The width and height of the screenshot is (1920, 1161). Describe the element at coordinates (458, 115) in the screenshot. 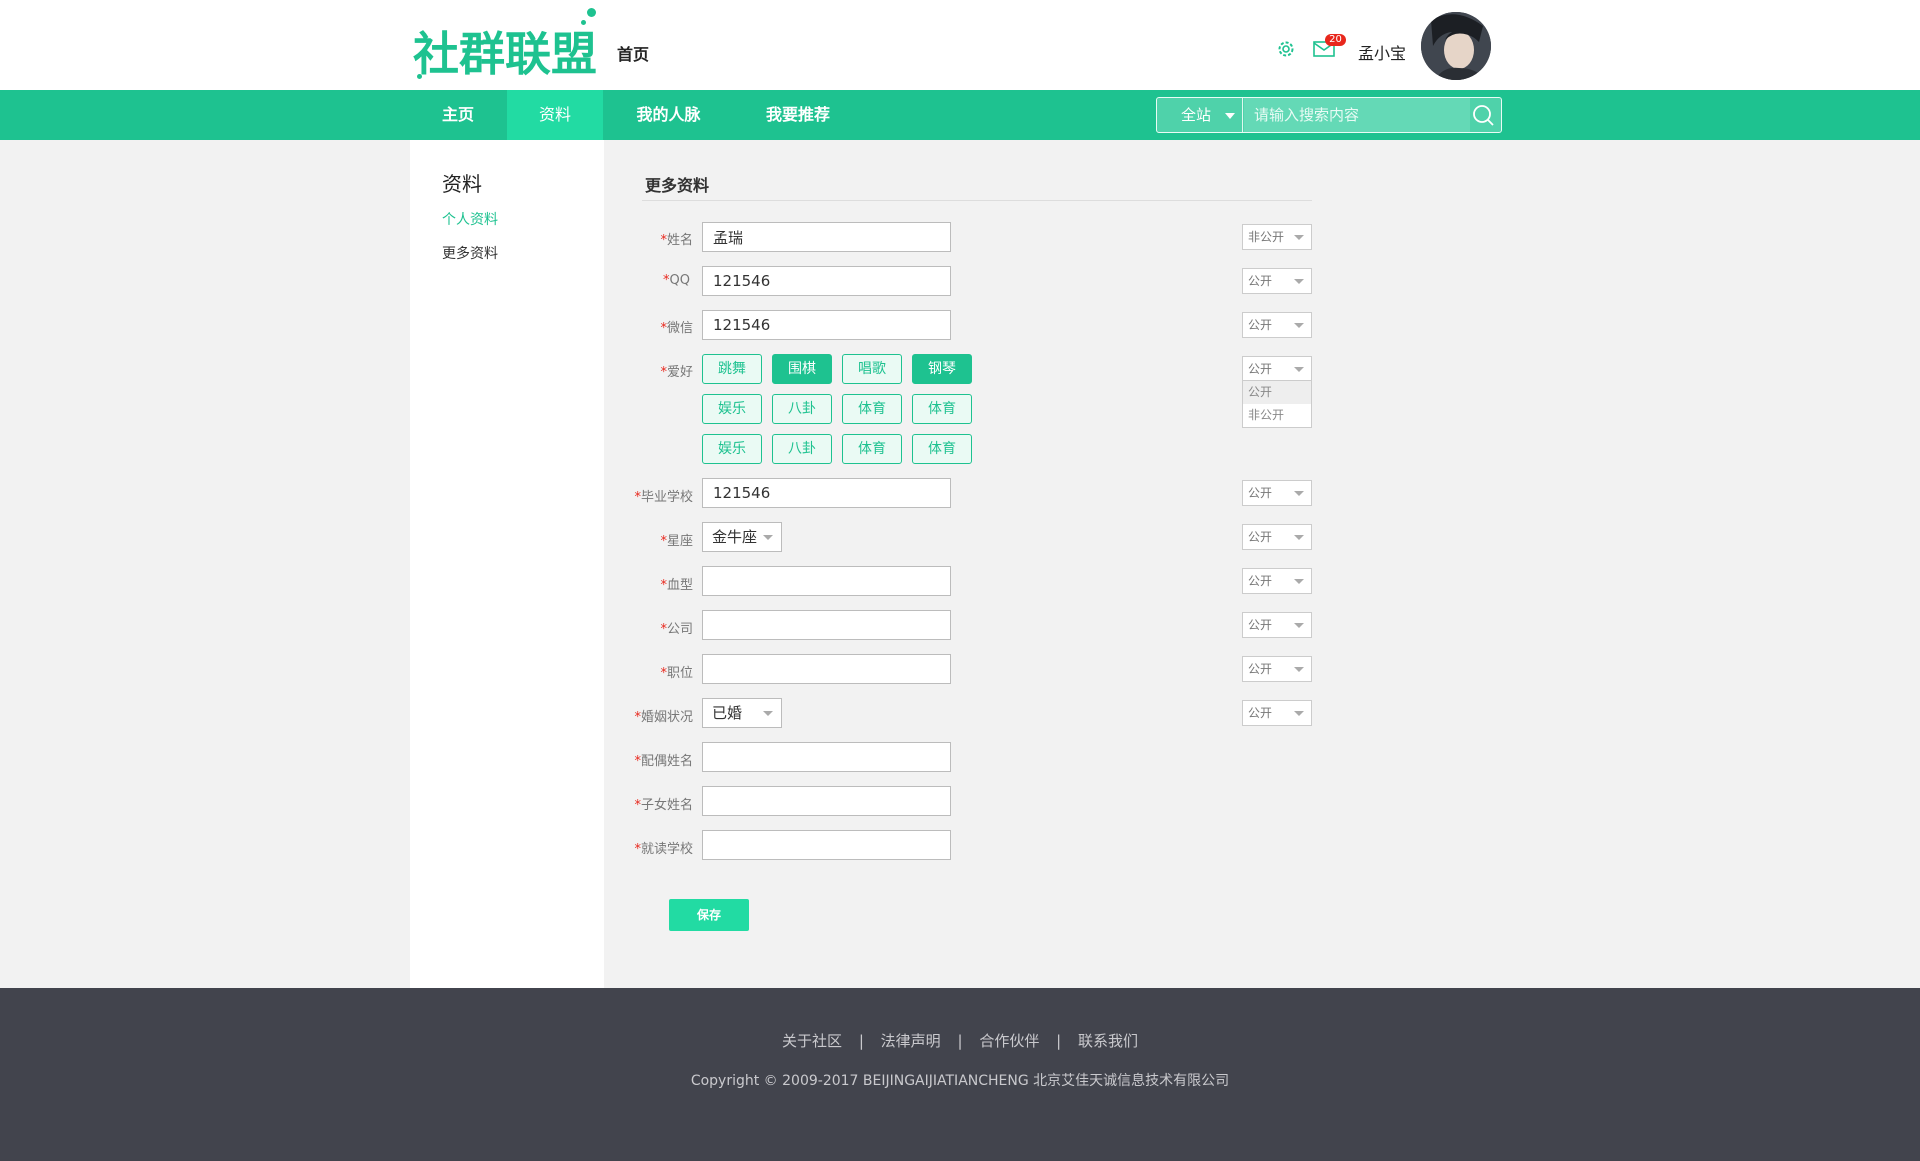

I see `nav-item-home: 主页` at that location.